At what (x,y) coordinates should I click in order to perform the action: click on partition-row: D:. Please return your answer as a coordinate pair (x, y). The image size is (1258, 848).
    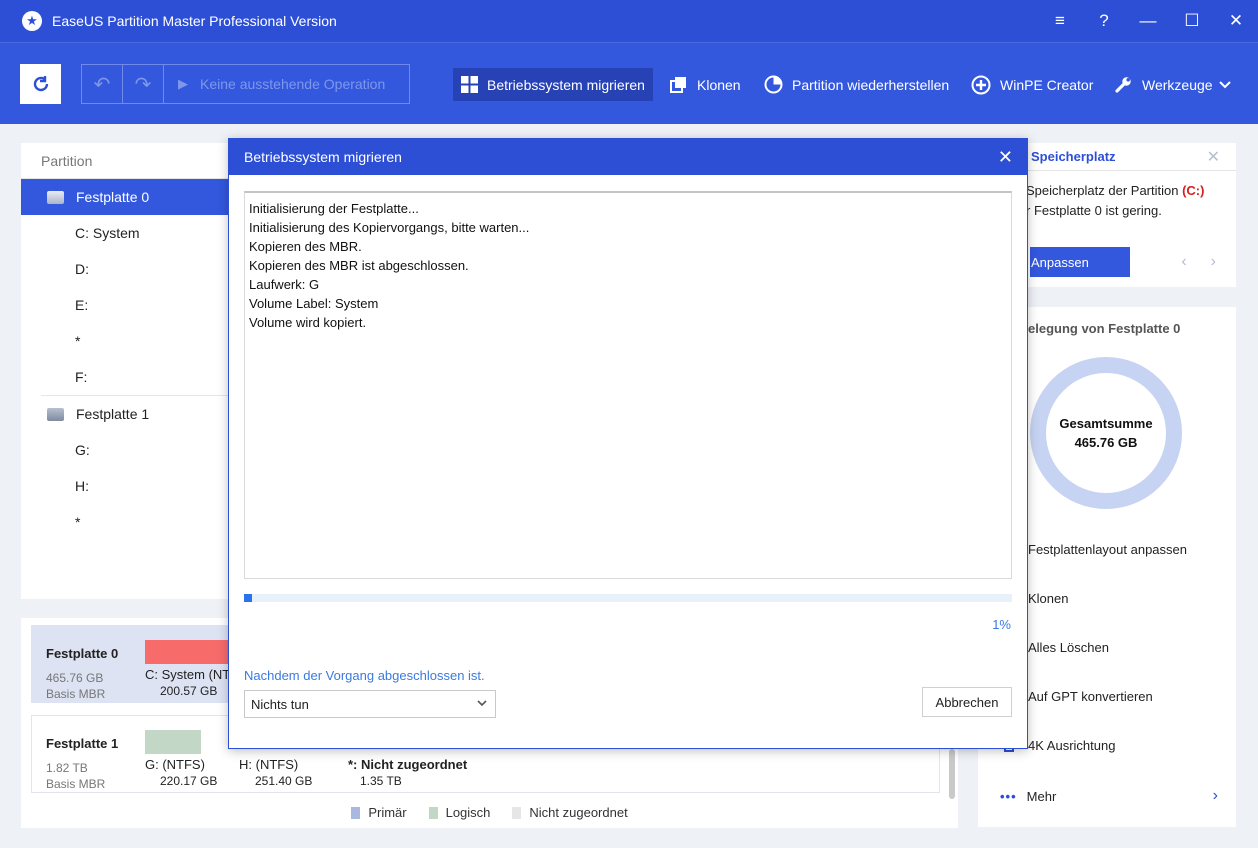
    Looking at the image, I should click on (131, 269).